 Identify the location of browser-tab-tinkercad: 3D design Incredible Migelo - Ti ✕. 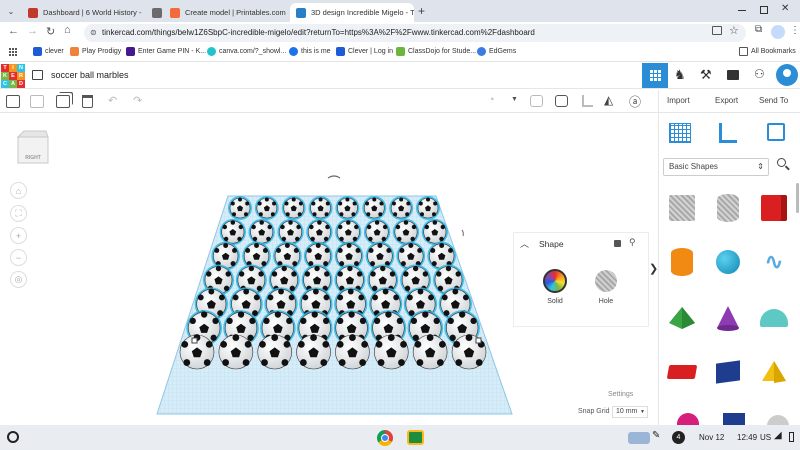
(352, 12).